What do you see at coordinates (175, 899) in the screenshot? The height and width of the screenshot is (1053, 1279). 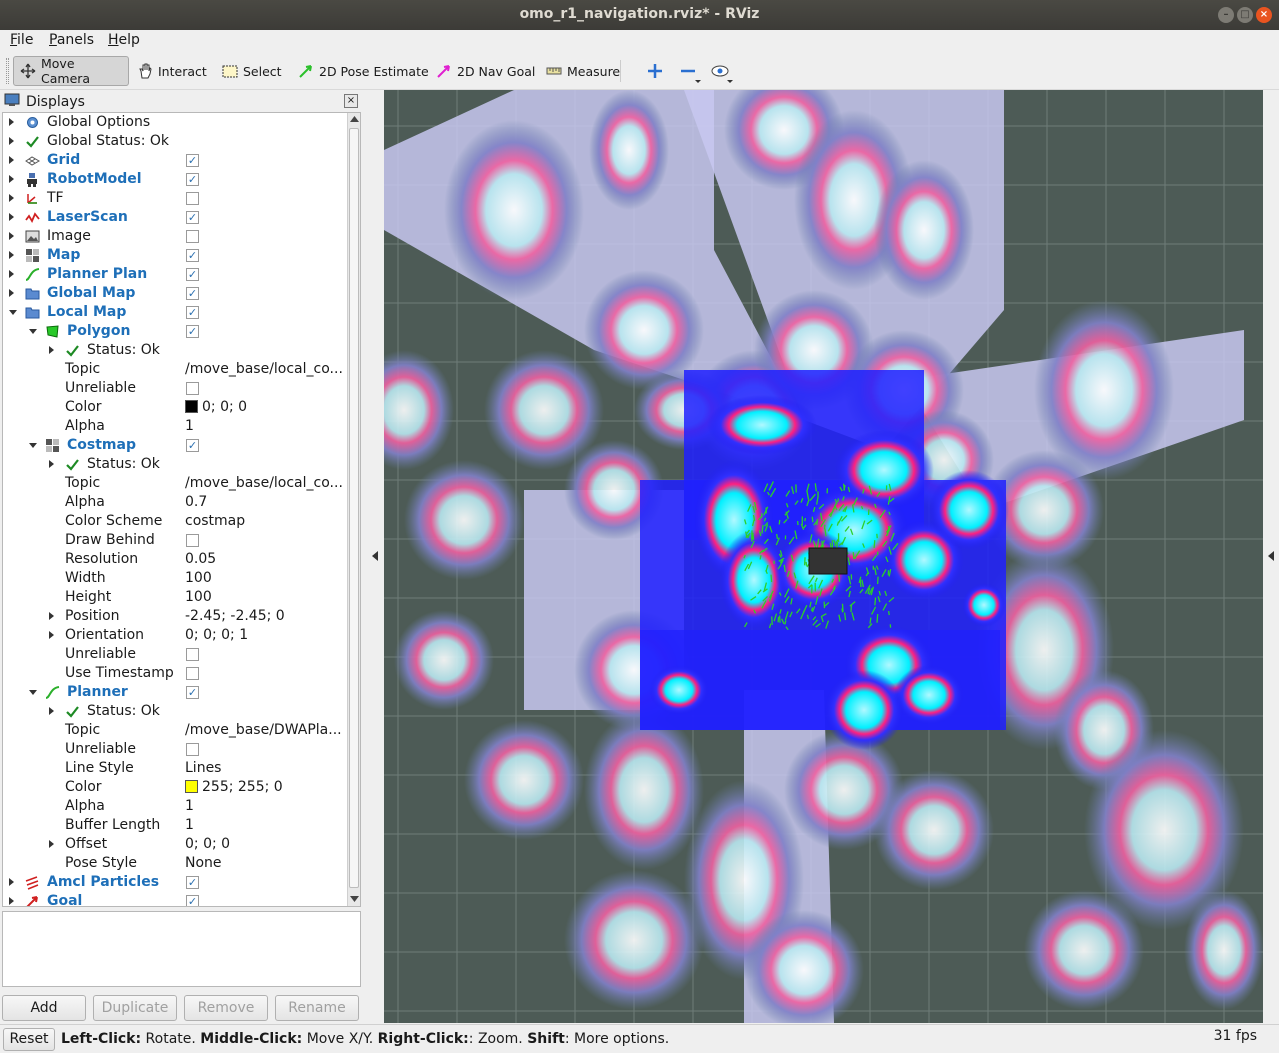 I see `tree-row: Goal ✓` at bounding box center [175, 899].